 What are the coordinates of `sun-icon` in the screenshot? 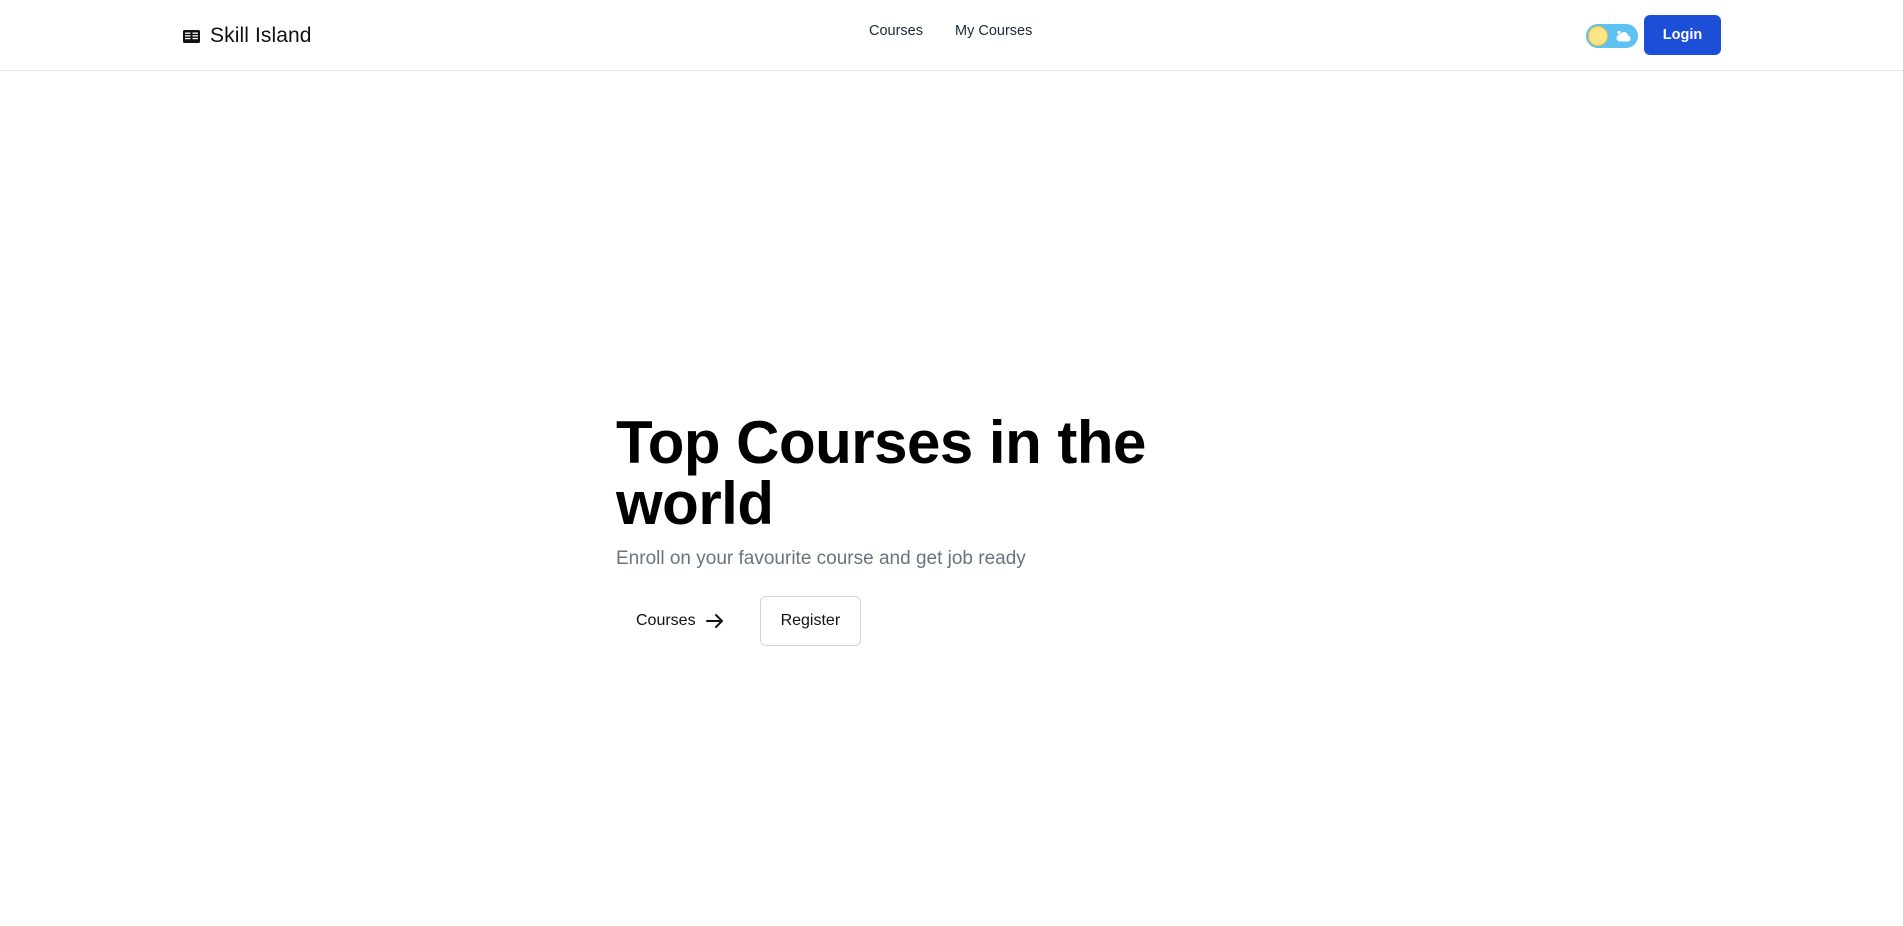 It's located at (1598, 36).